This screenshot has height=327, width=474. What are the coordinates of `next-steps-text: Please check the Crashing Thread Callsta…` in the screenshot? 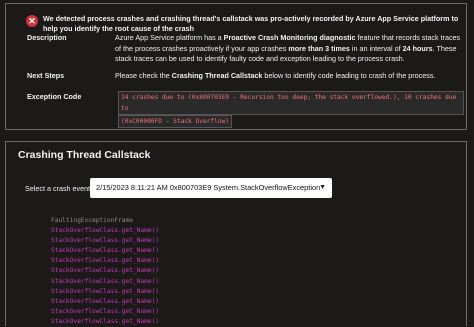 It's located at (275, 75).